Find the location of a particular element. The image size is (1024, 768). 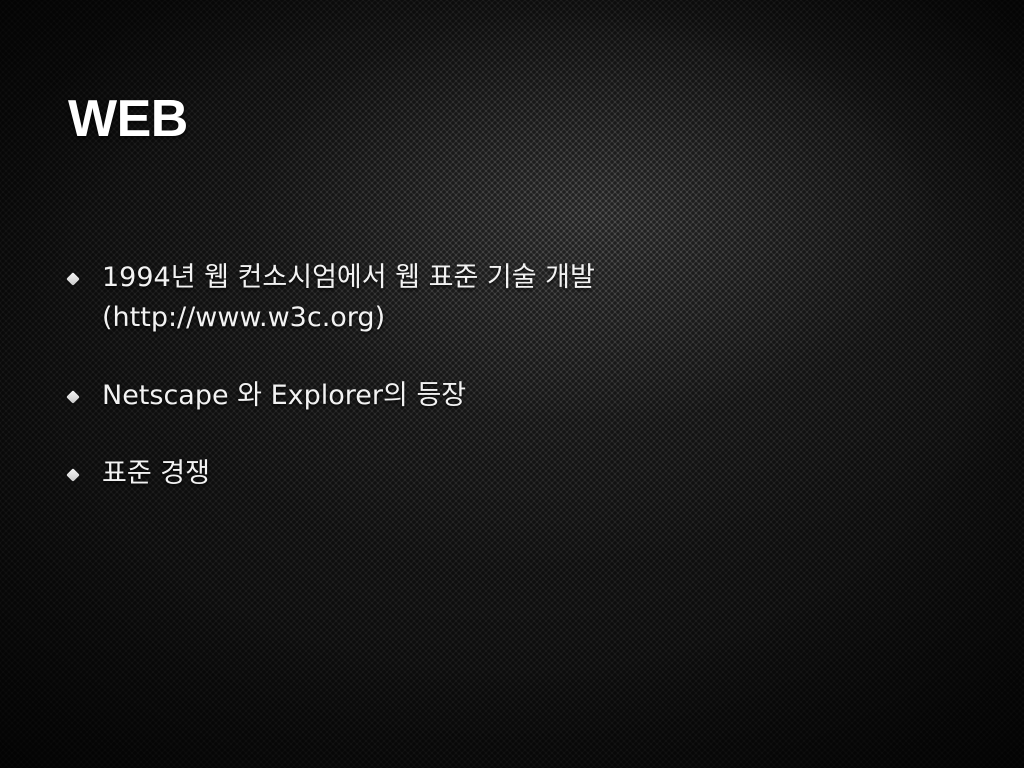

bullet-item-competition: 표준 경쟁 is located at coordinates (450, 474).